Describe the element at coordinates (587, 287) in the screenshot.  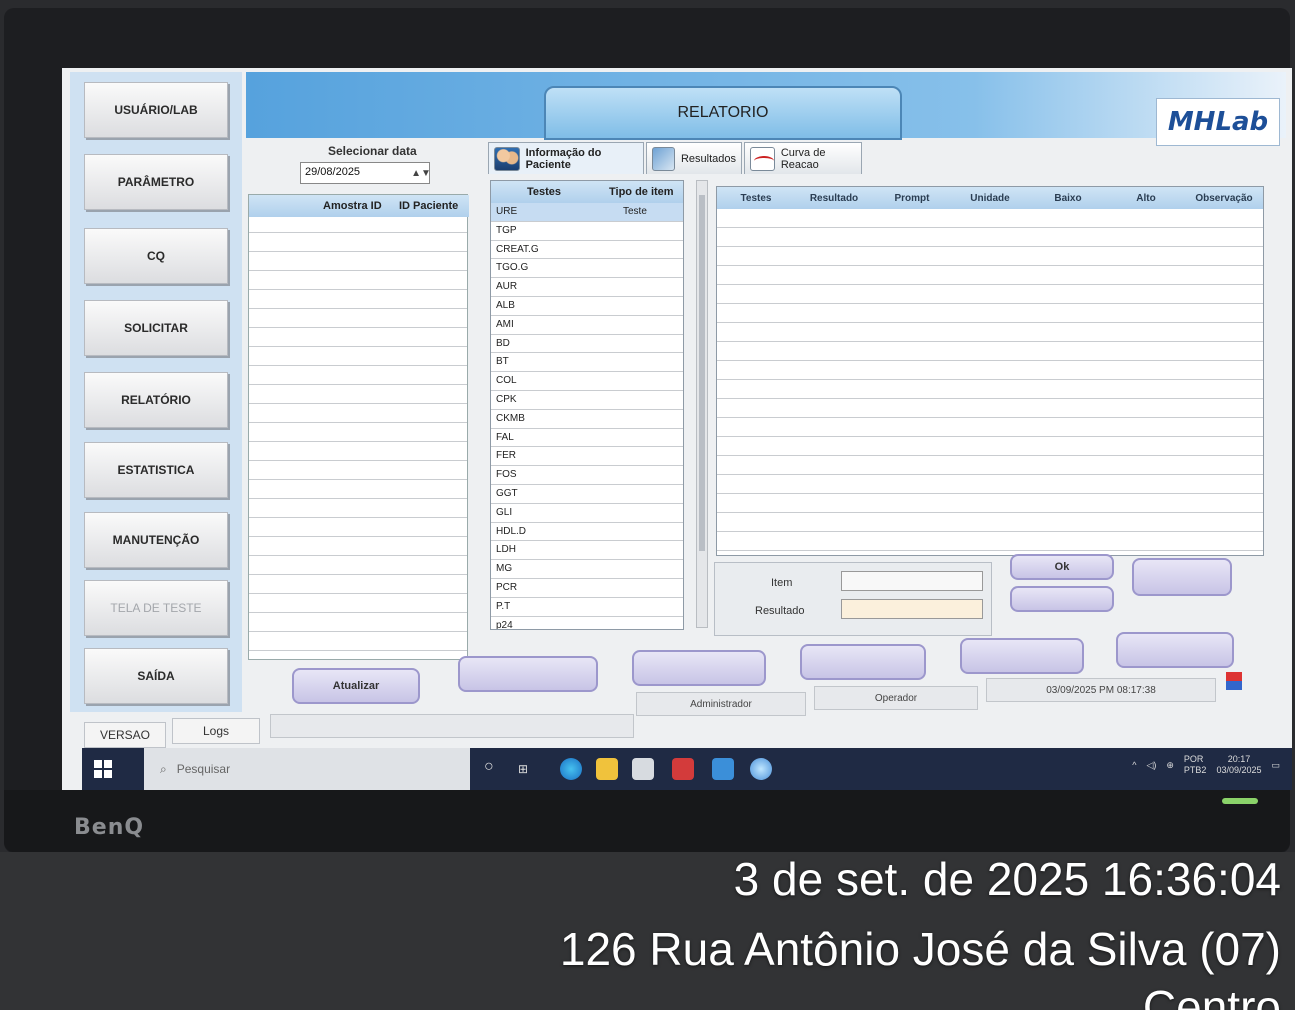
I see `test-row: AUR` at that location.